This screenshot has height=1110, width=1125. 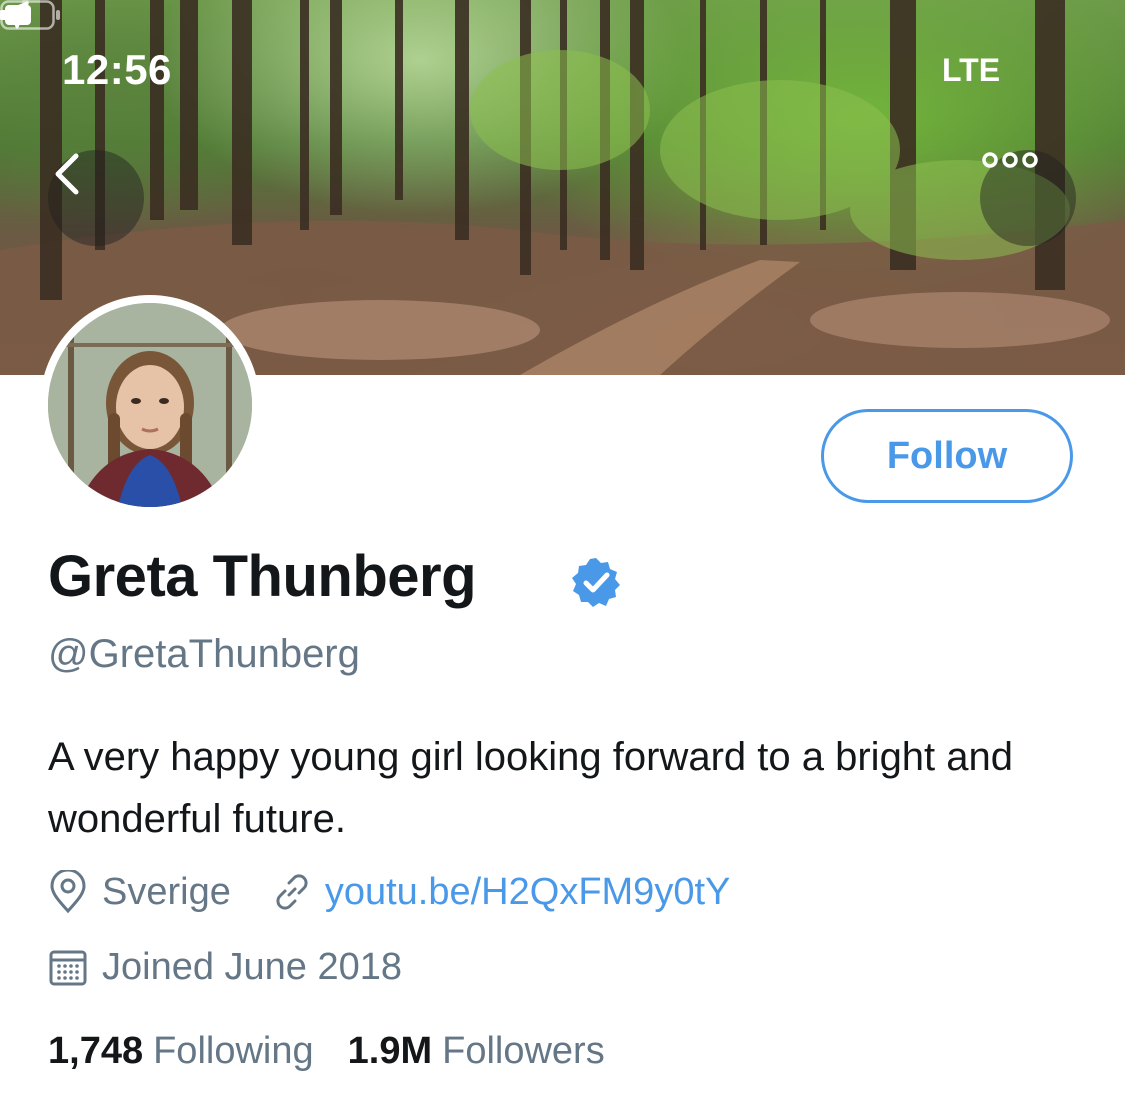 I want to click on profile-stats: 1,748 Following 1.9M Followers, so click(x=326, y=1051).